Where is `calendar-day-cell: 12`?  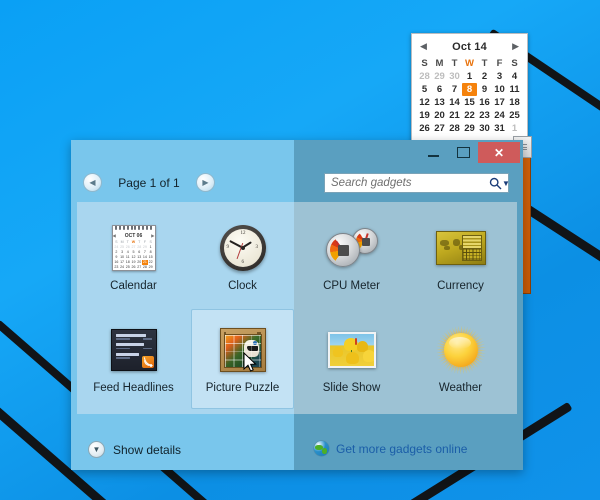 calendar-day-cell: 12 is located at coordinates (424, 102).